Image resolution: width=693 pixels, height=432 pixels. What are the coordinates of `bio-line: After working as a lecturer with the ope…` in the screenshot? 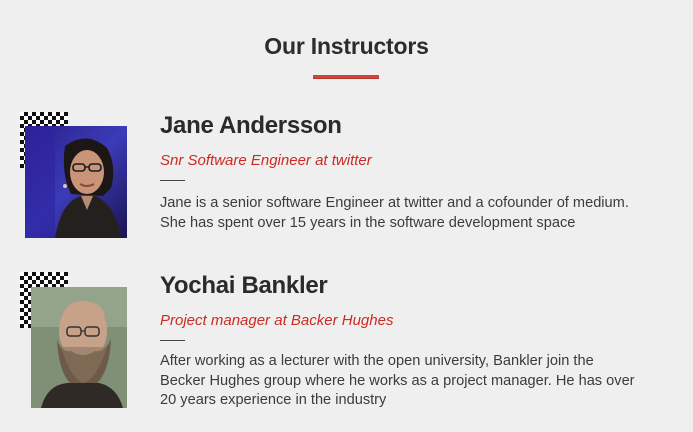 It's located at (377, 361).